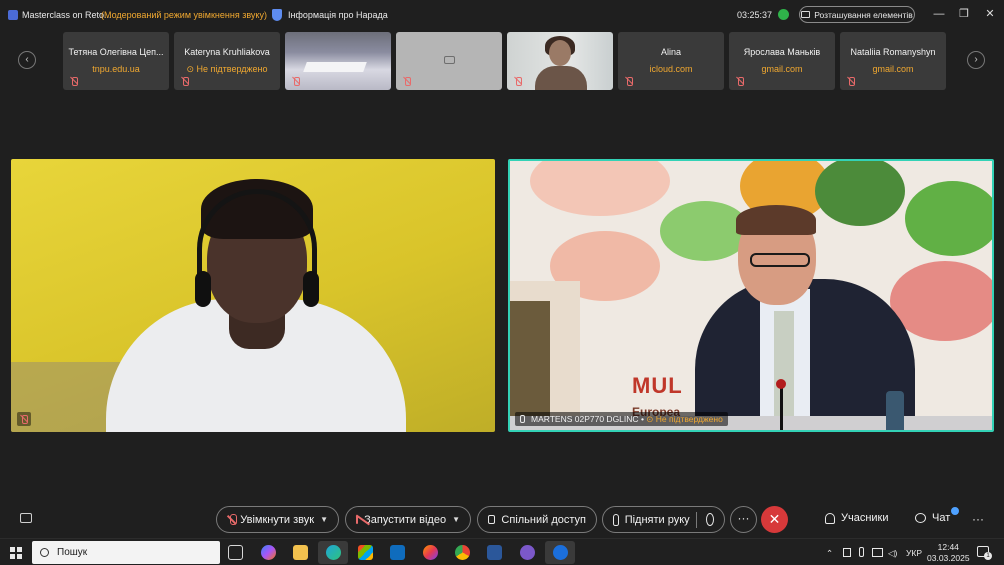 This screenshot has width=1004, height=565. What do you see at coordinates (920, 518) in the screenshot?
I see `chat-icon` at bounding box center [920, 518].